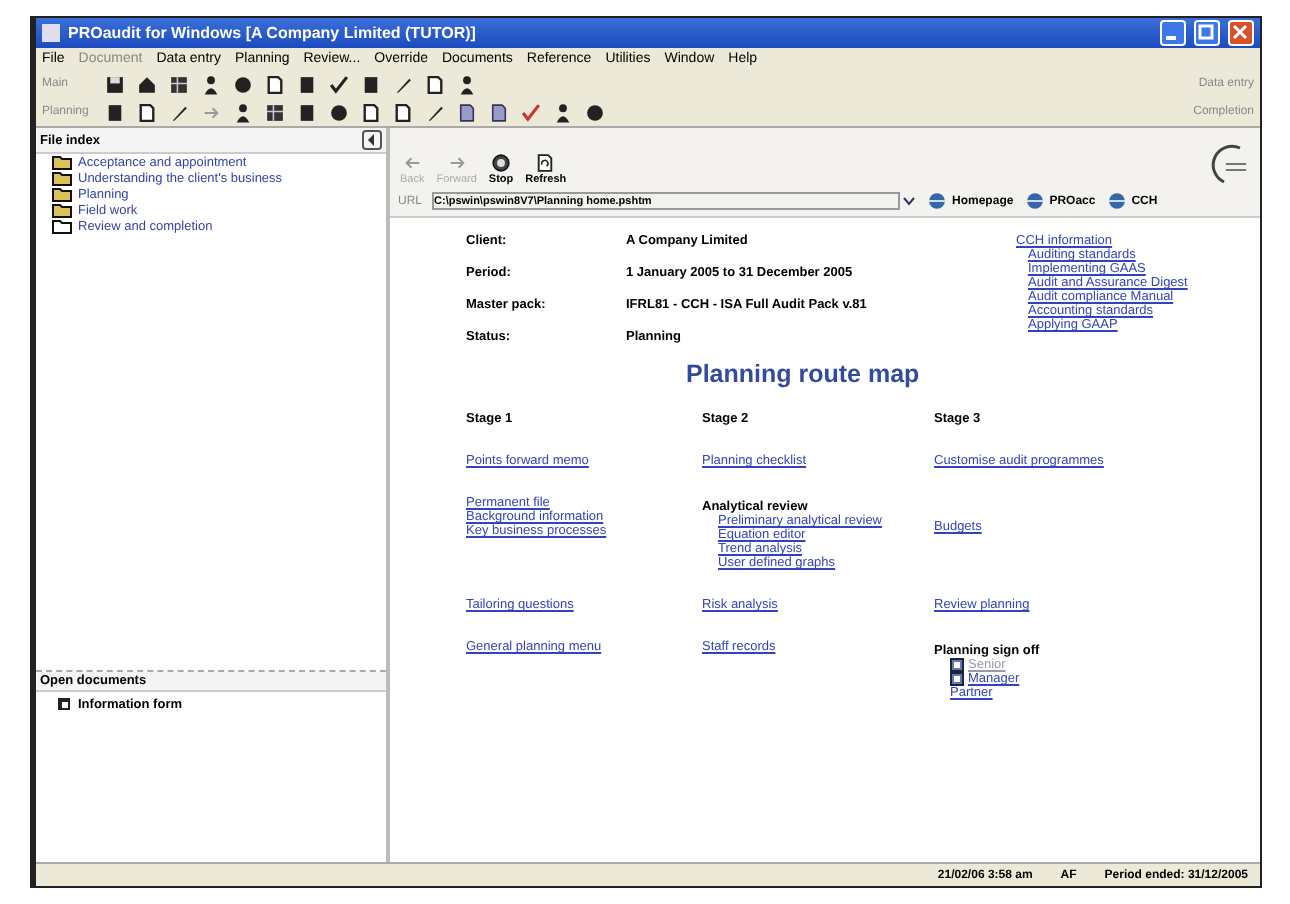  I want to click on page-heading: Planning route map, so click(804, 374).